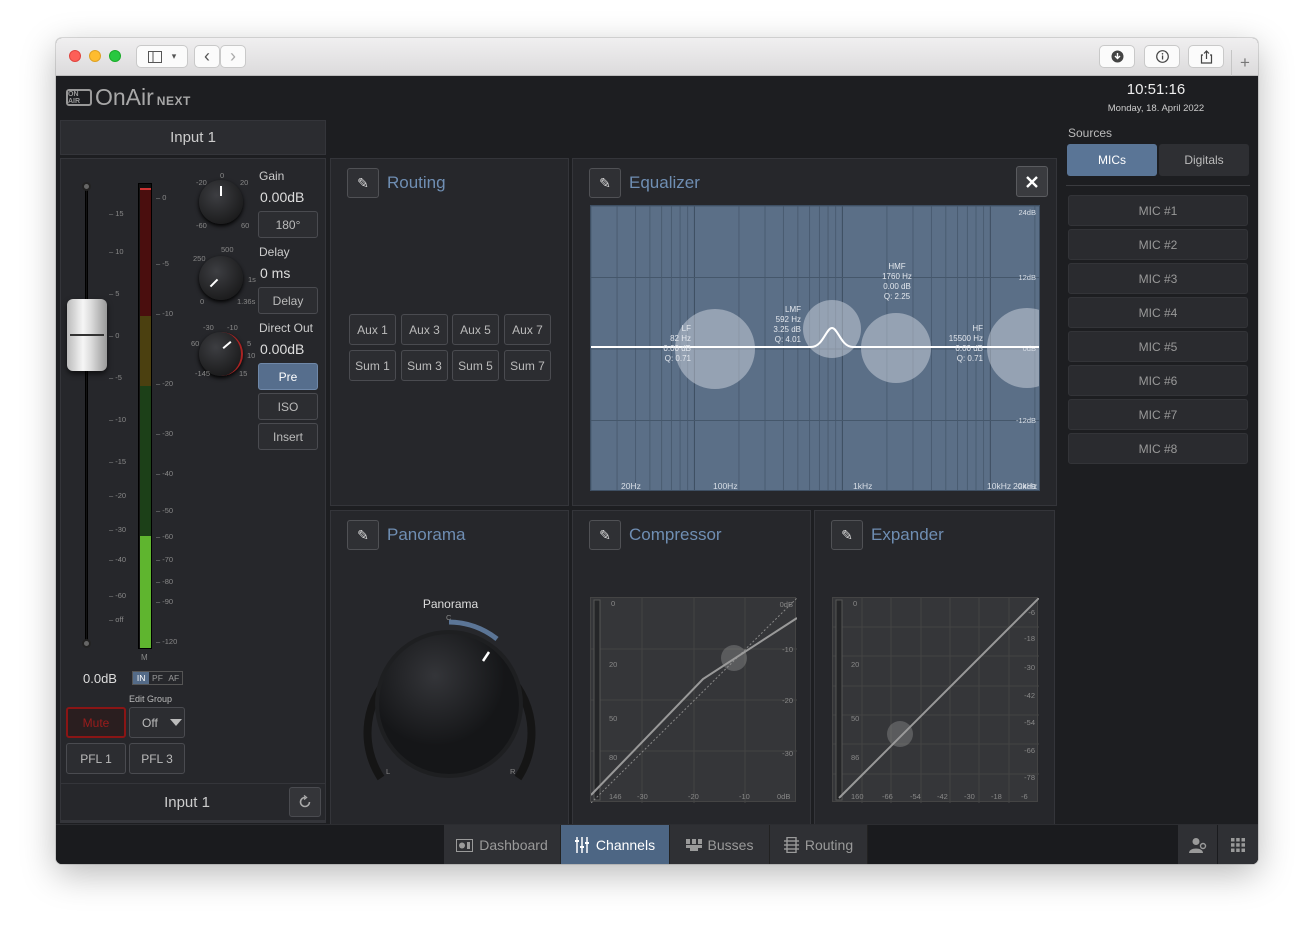  What do you see at coordinates (151, 699) in the screenshot?
I see `edit-group-label: Edit Group` at bounding box center [151, 699].